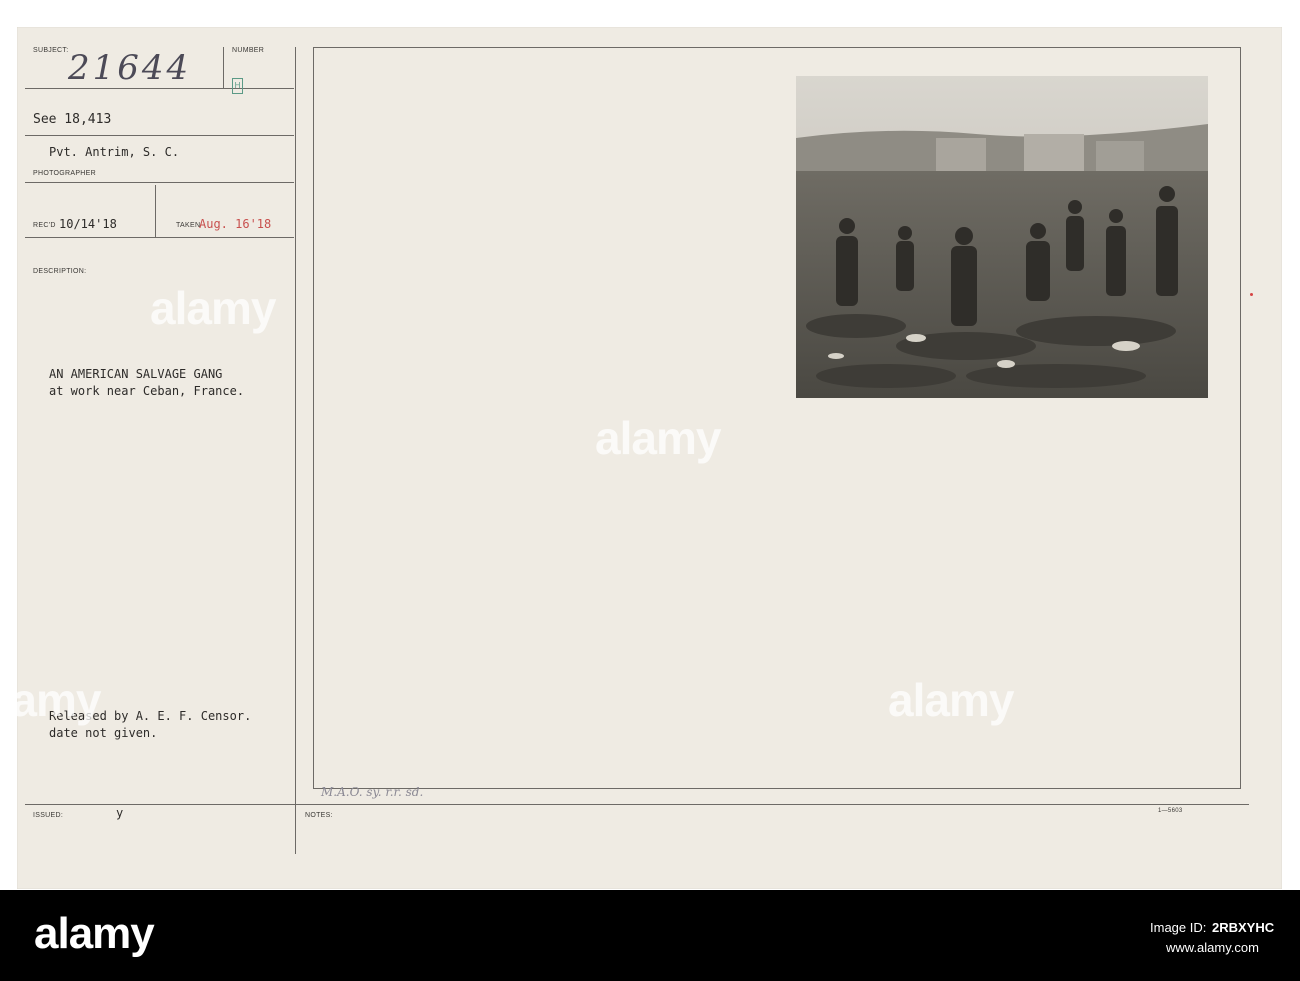  I want to click on rule-issued-notes, so click(637, 804).